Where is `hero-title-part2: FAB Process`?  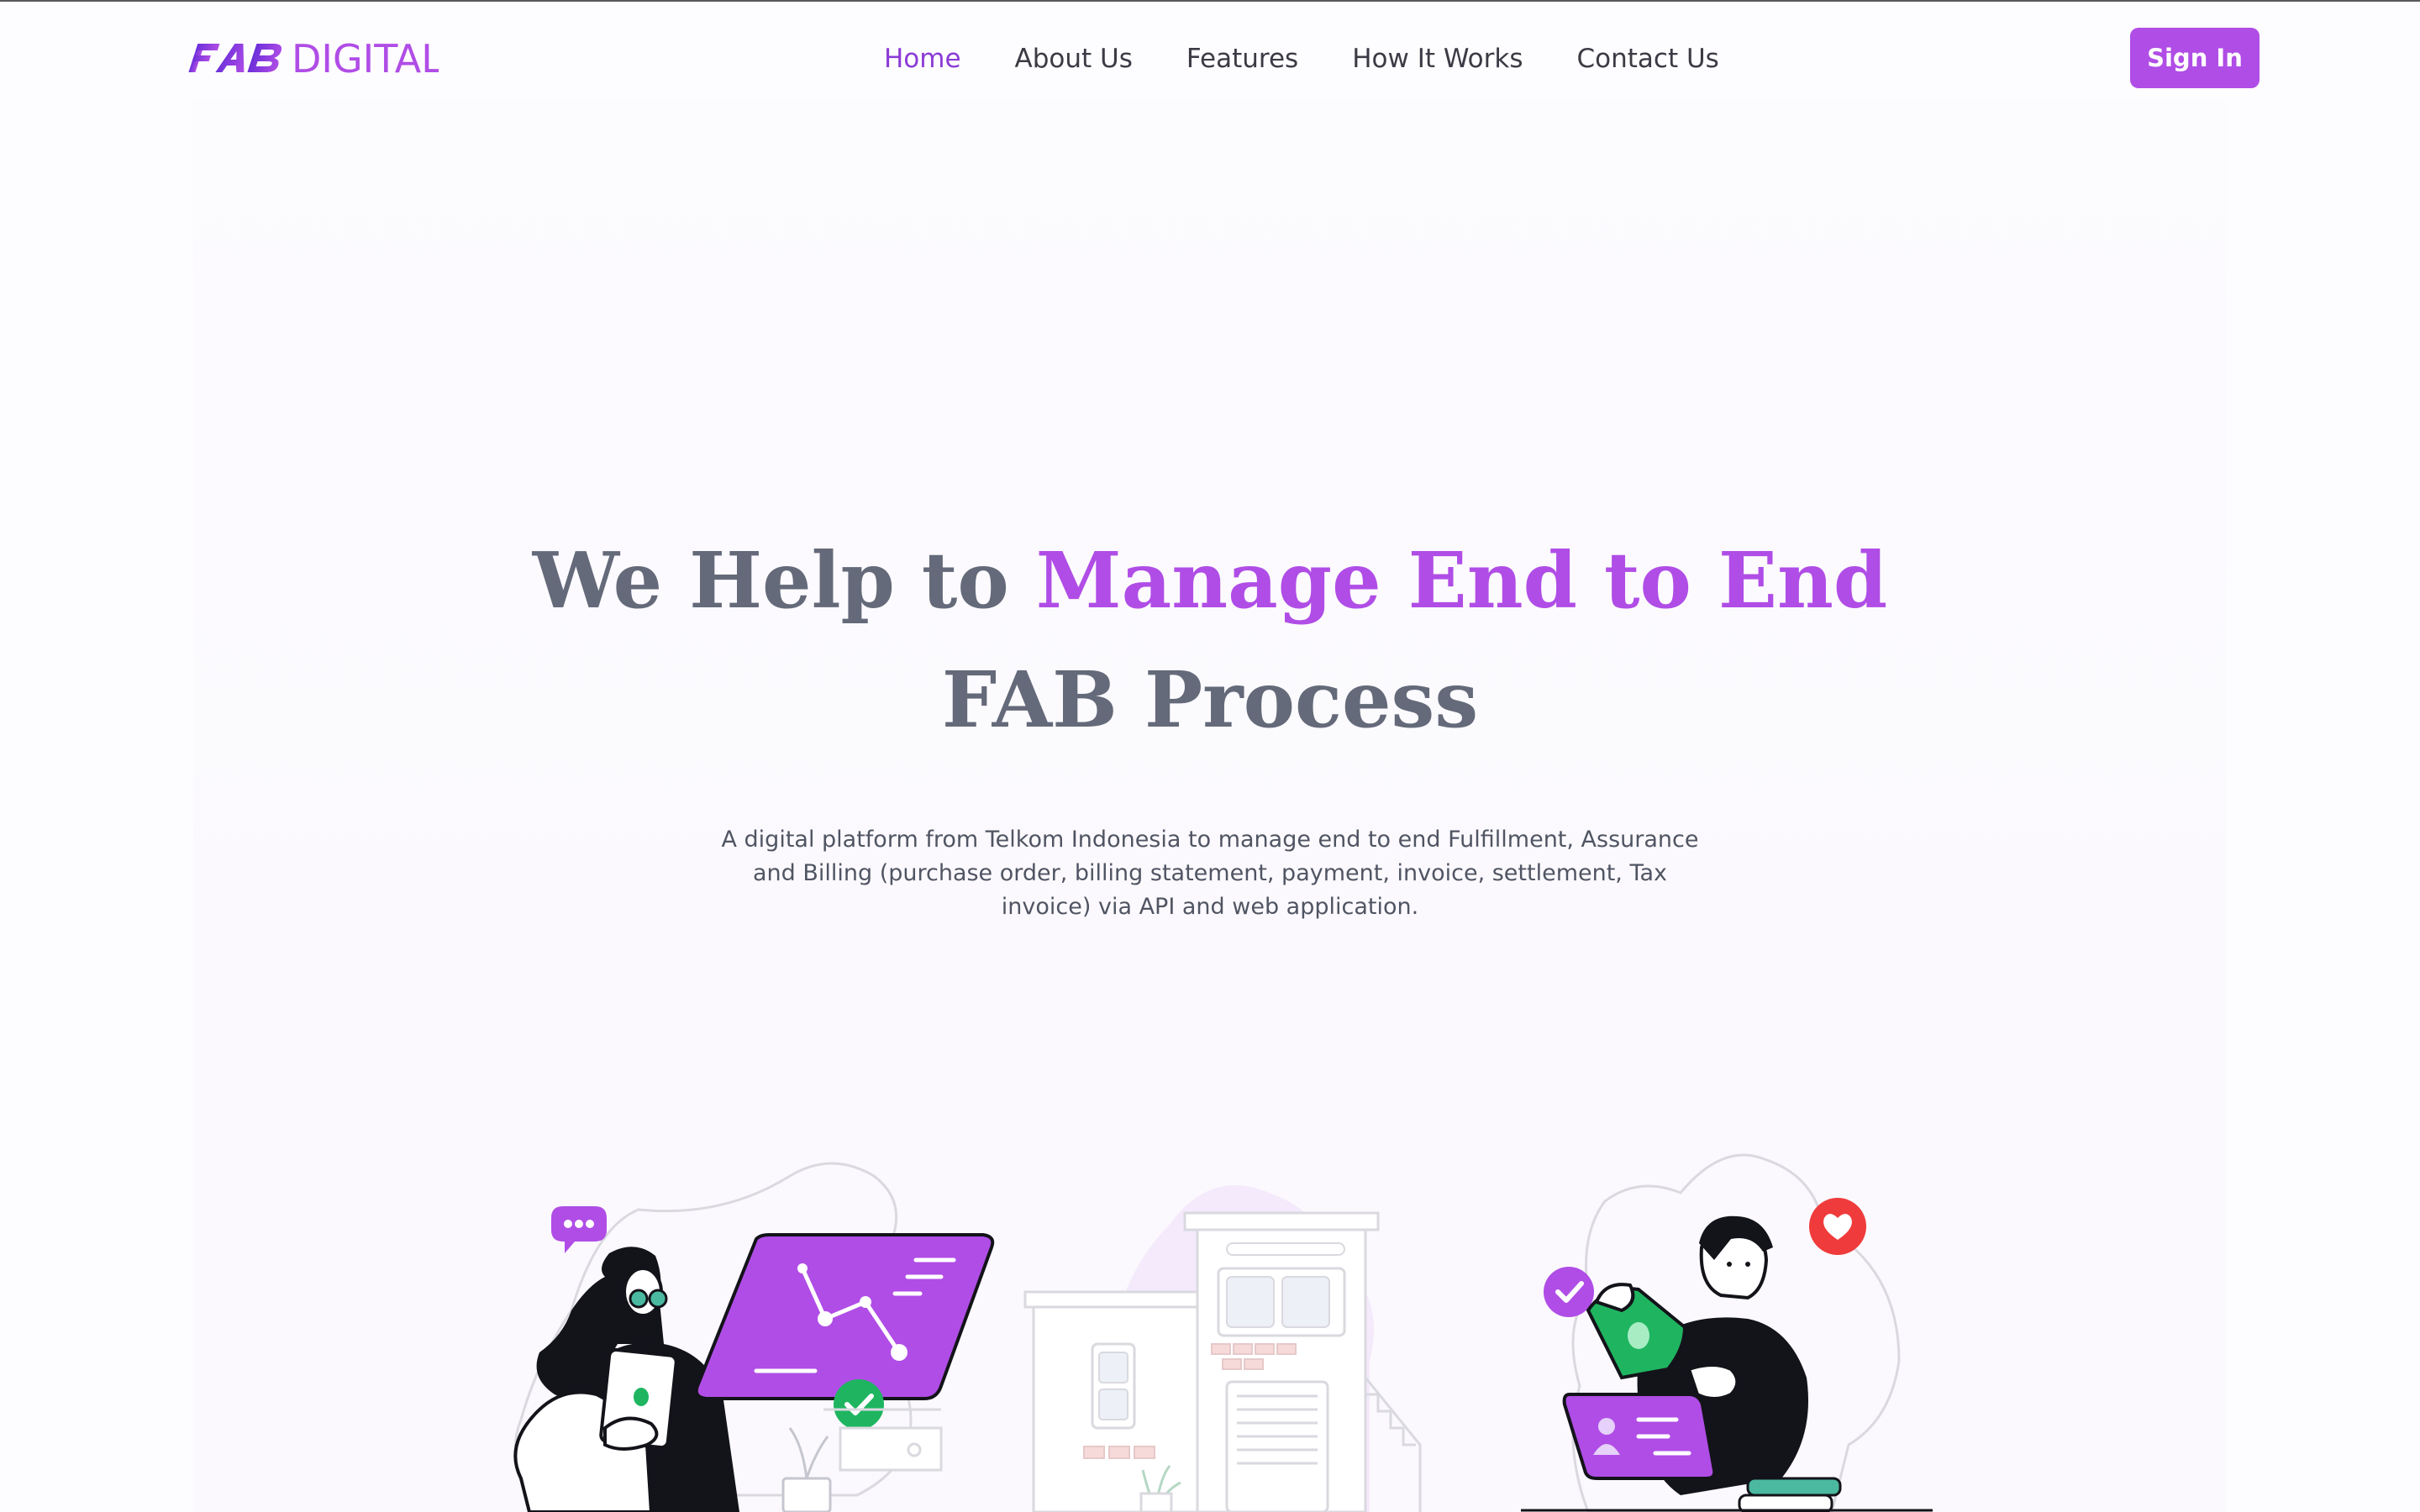
hero-title-part2: FAB Process is located at coordinates (1210, 699).